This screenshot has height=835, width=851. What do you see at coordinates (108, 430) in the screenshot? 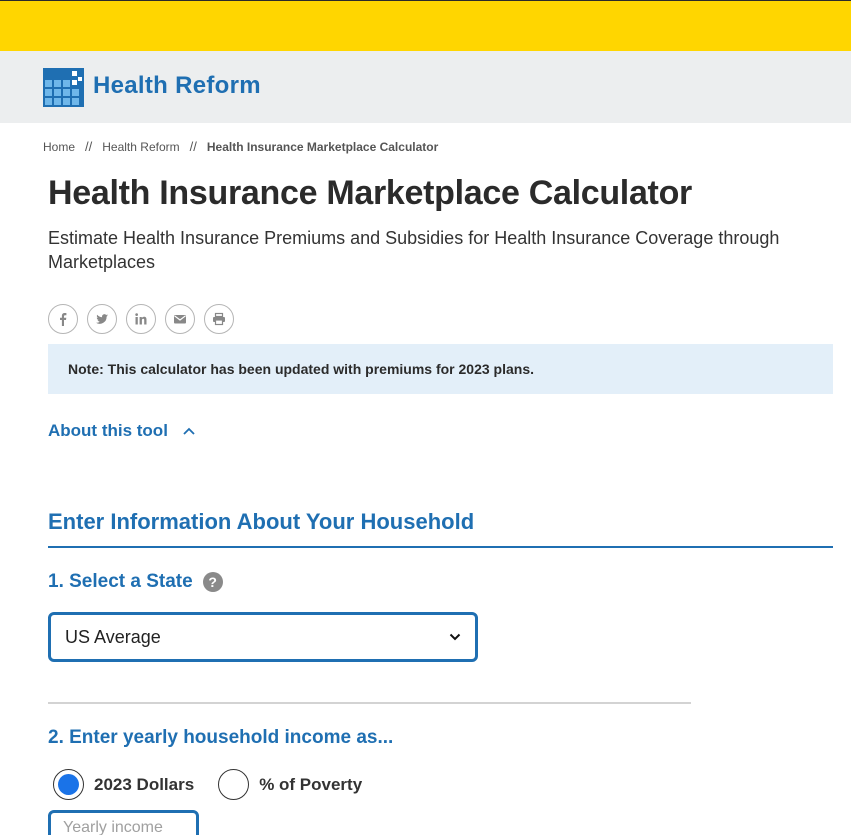
I see `about-tool-label: About this tool` at bounding box center [108, 430].